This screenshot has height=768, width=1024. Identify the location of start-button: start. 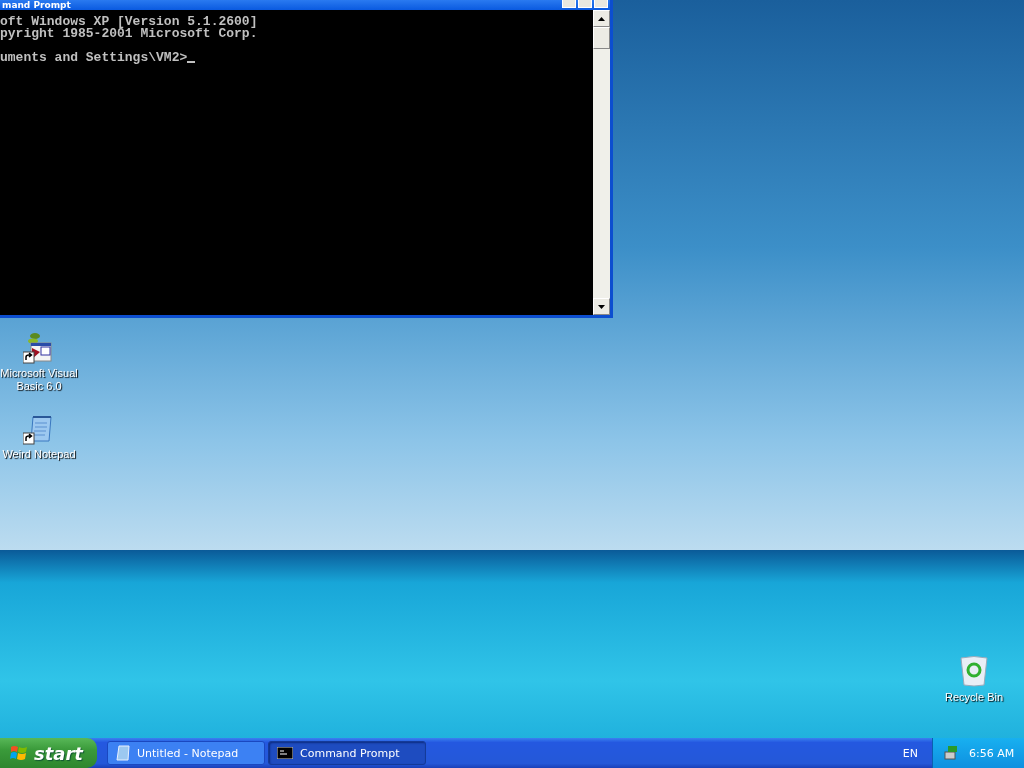
(48, 753).